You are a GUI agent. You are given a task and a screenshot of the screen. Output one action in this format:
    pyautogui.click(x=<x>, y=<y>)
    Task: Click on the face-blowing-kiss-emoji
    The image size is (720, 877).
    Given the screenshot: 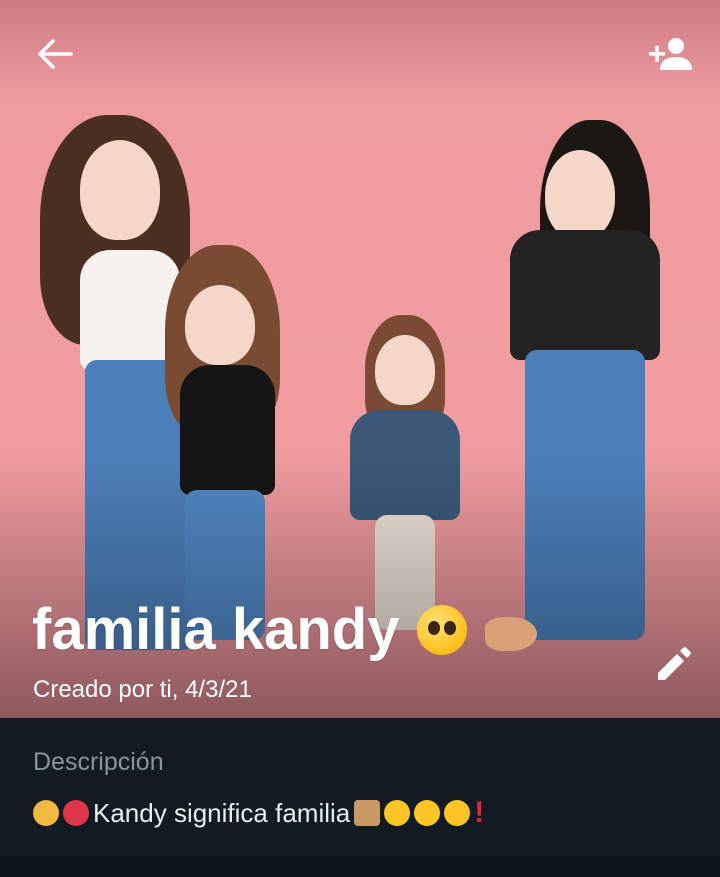 What is the action you would take?
    pyautogui.click(x=457, y=813)
    